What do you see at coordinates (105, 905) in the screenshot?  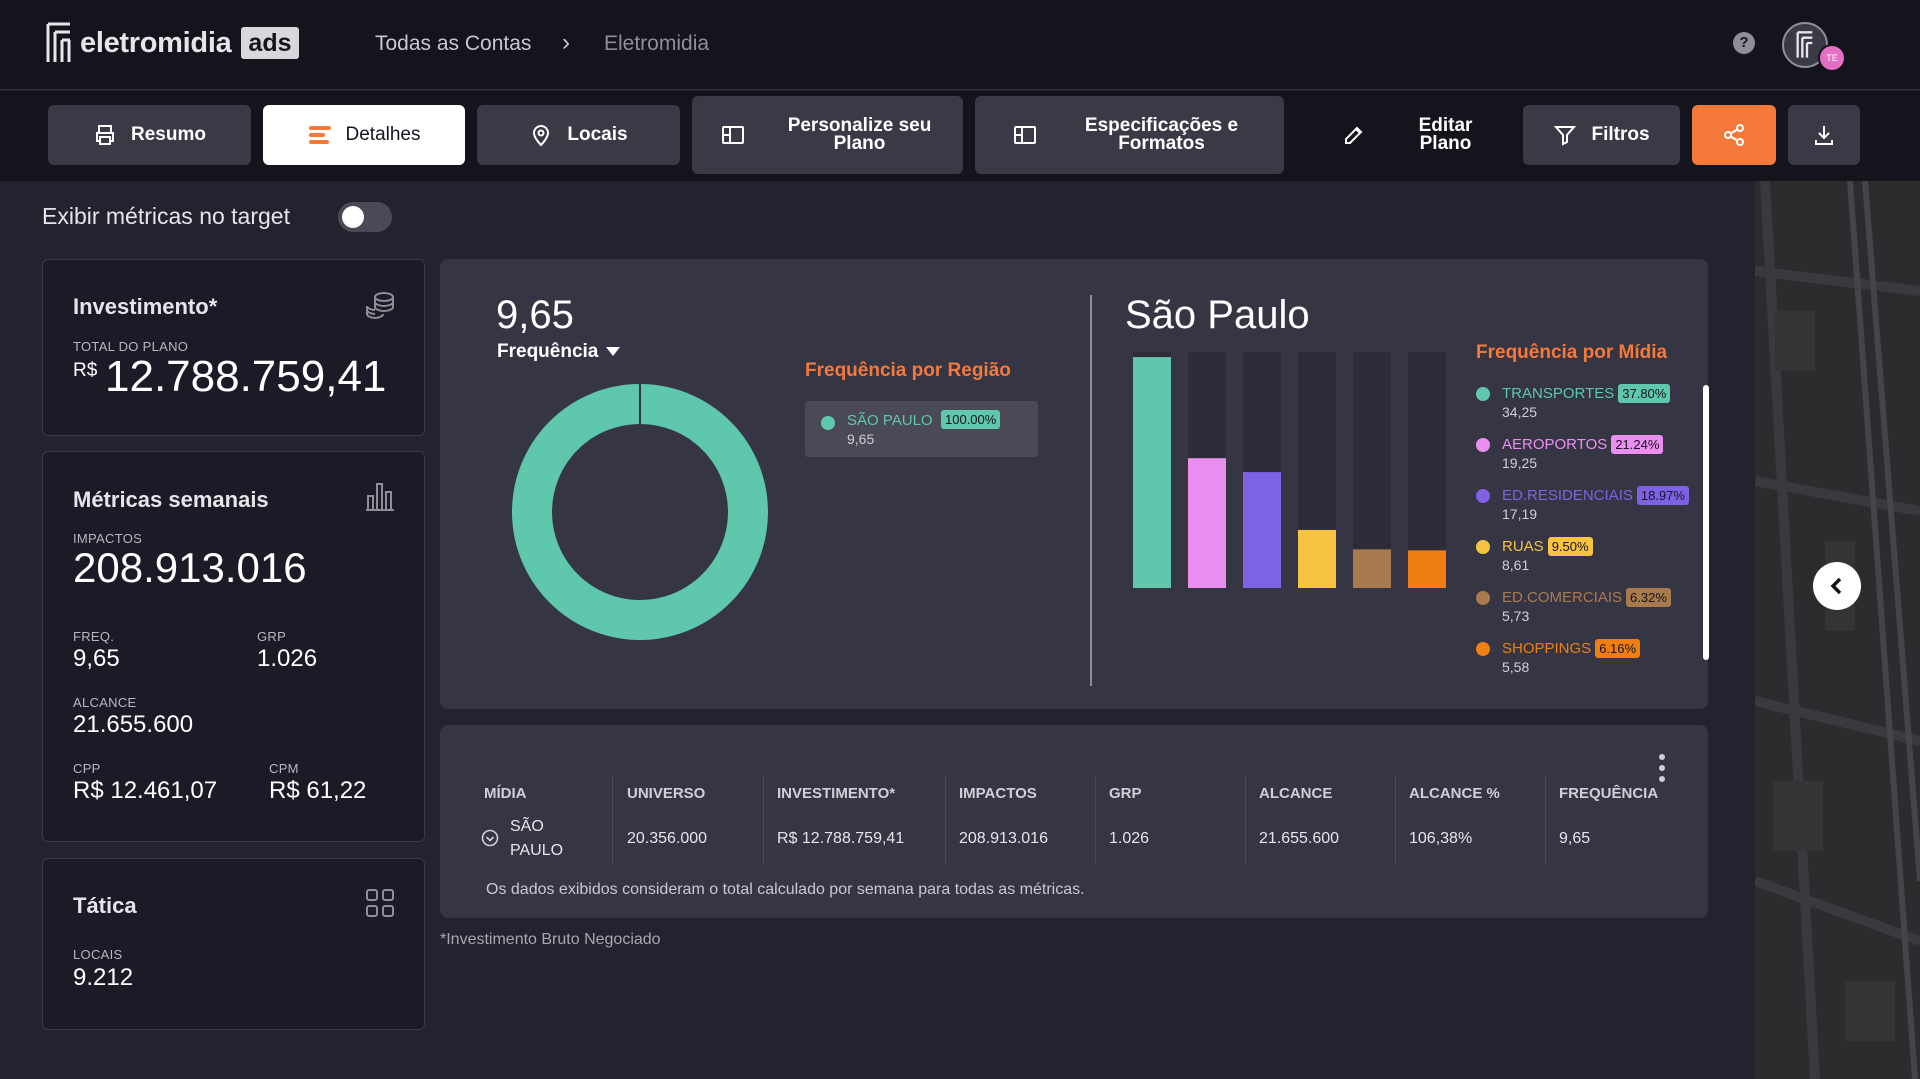 I see `tatica-title: Tática` at bounding box center [105, 905].